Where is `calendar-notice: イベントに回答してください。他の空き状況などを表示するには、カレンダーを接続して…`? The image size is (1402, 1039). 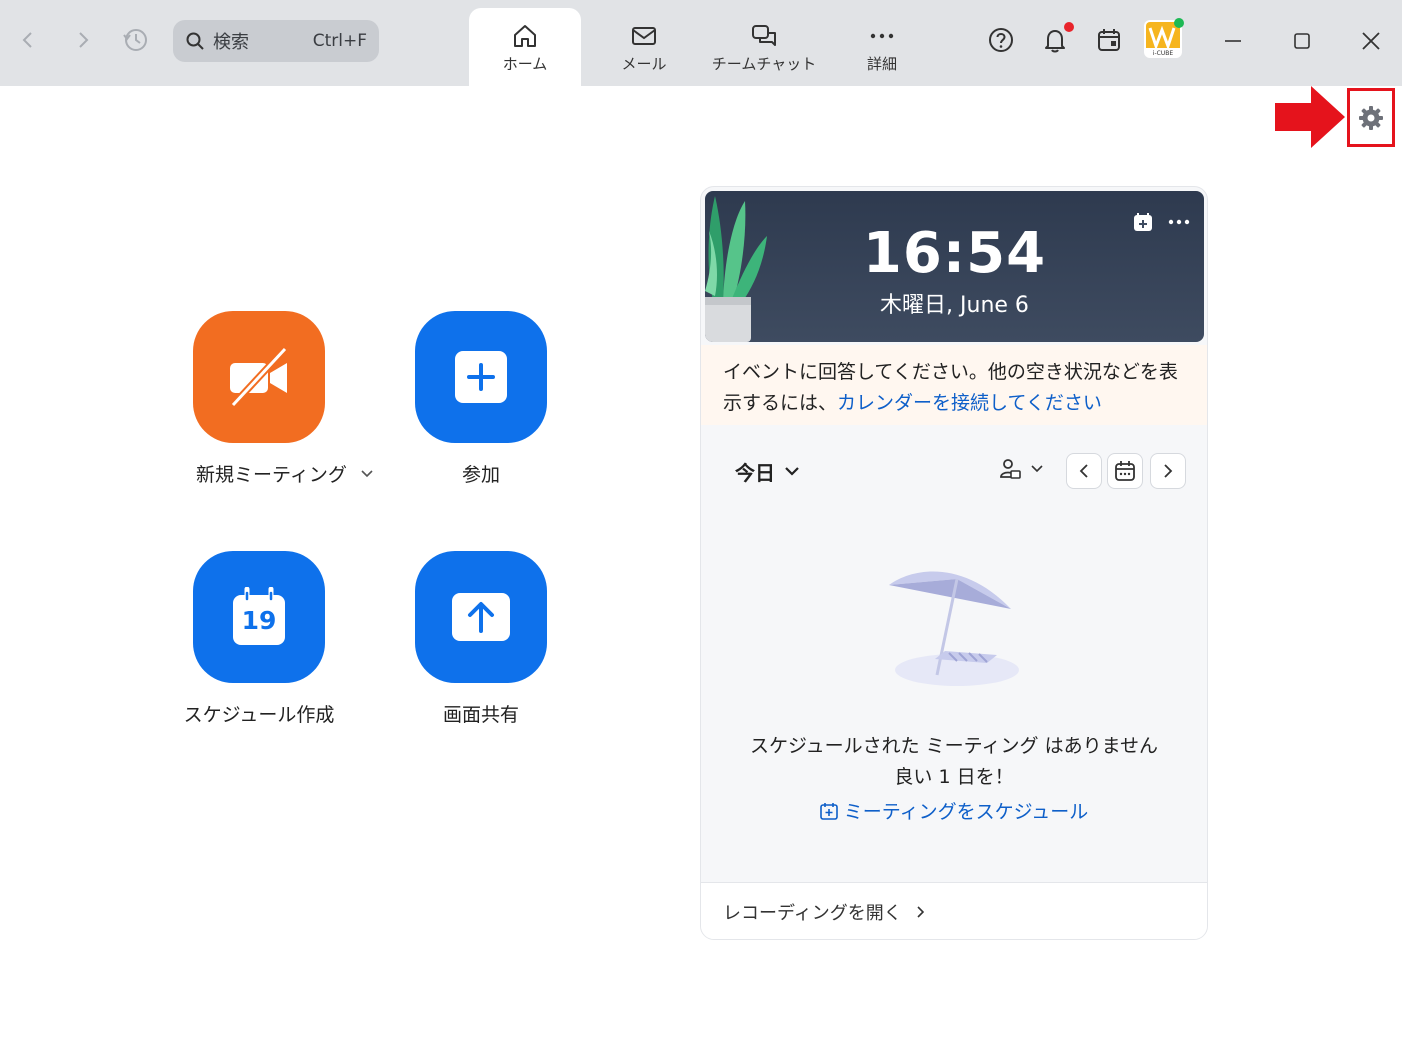
calendar-notice: イベントに回答してください。他の空き状況などを表示するには、カレンダーを接続して… is located at coordinates (954, 385).